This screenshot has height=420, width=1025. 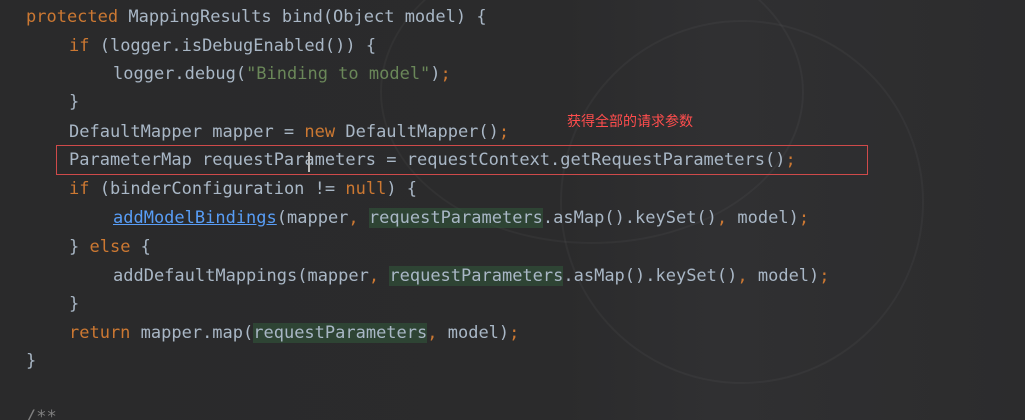 What do you see at coordinates (312, 218) in the screenshot?
I see `code-text: (mapper` at bounding box center [312, 218].